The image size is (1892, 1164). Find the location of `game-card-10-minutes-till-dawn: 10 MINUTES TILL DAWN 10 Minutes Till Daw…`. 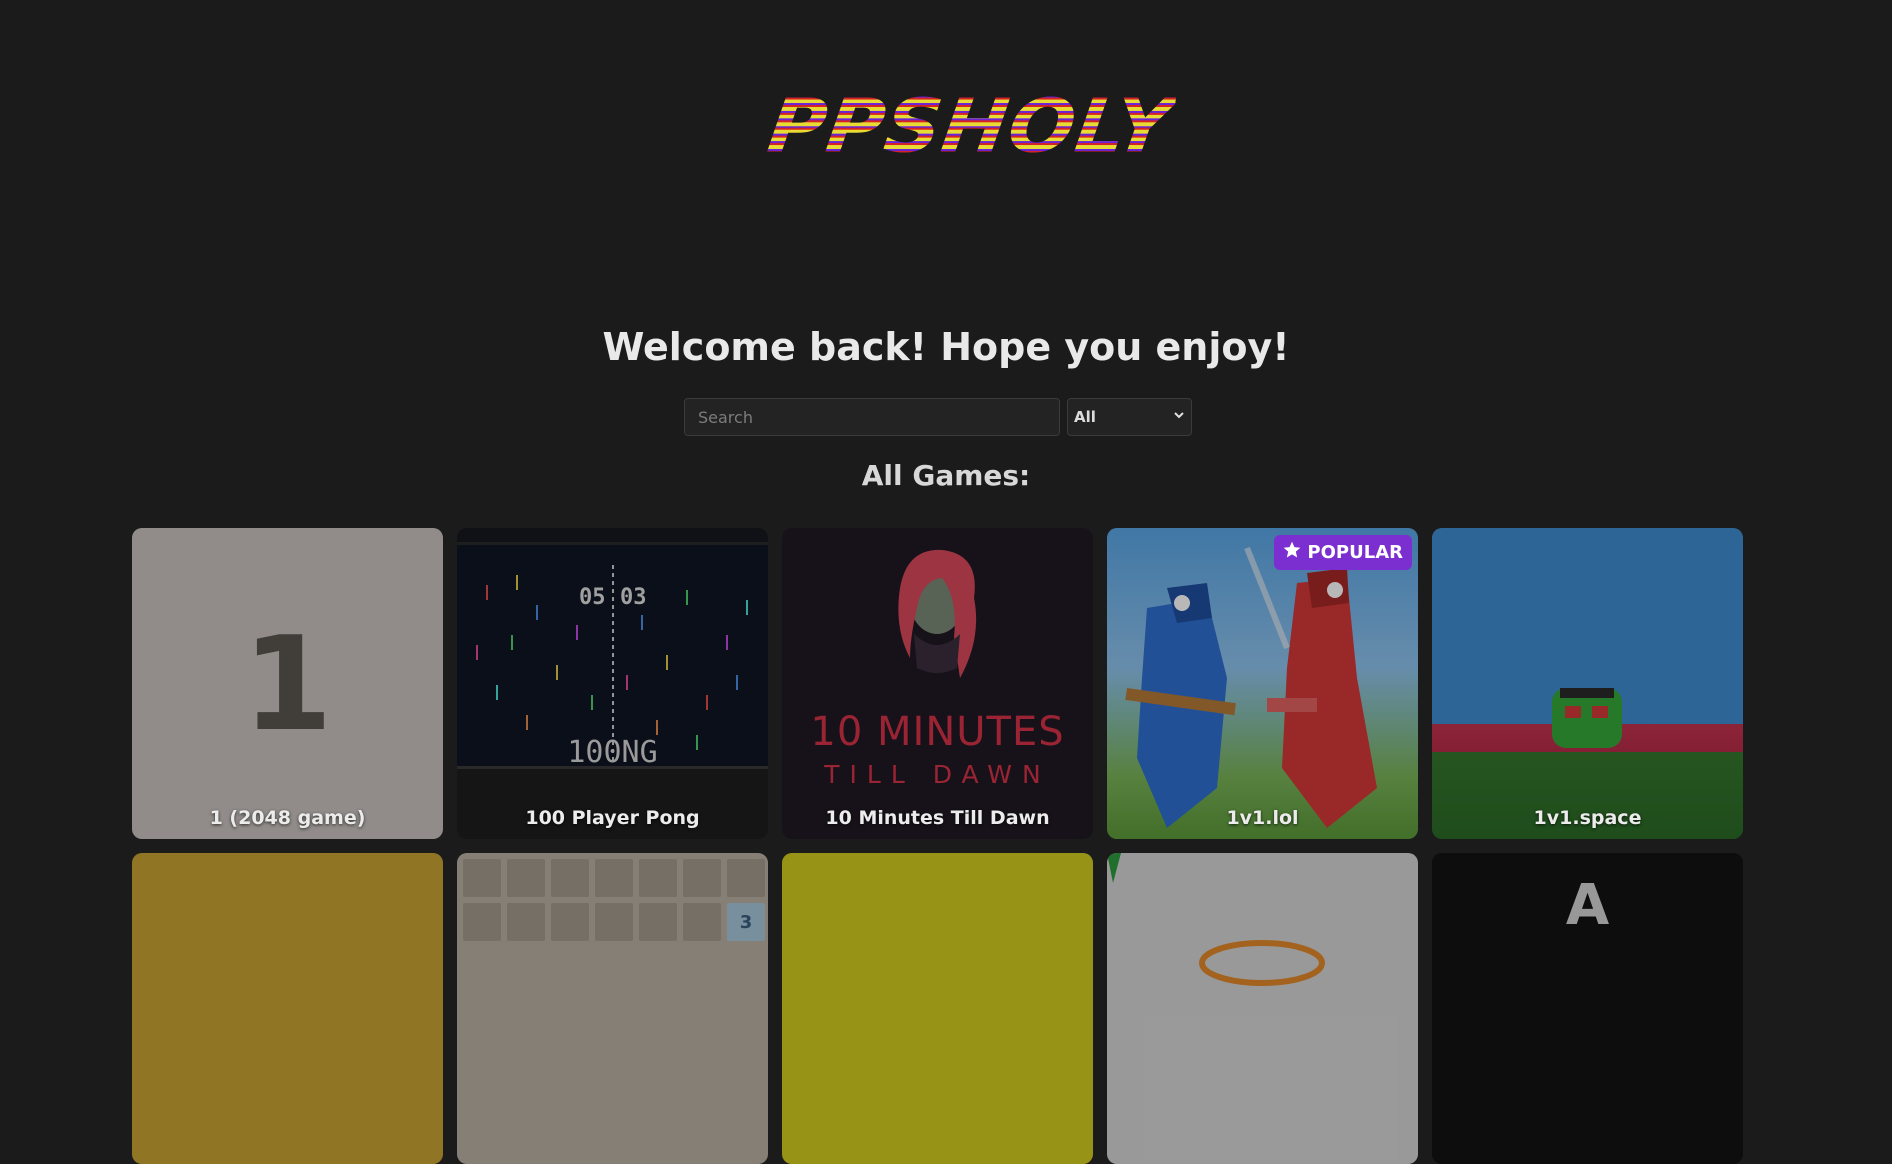

game-card-10-minutes-till-dawn: 10 MINUTES TILL DAWN 10 Minutes Till Daw… is located at coordinates (937, 683).